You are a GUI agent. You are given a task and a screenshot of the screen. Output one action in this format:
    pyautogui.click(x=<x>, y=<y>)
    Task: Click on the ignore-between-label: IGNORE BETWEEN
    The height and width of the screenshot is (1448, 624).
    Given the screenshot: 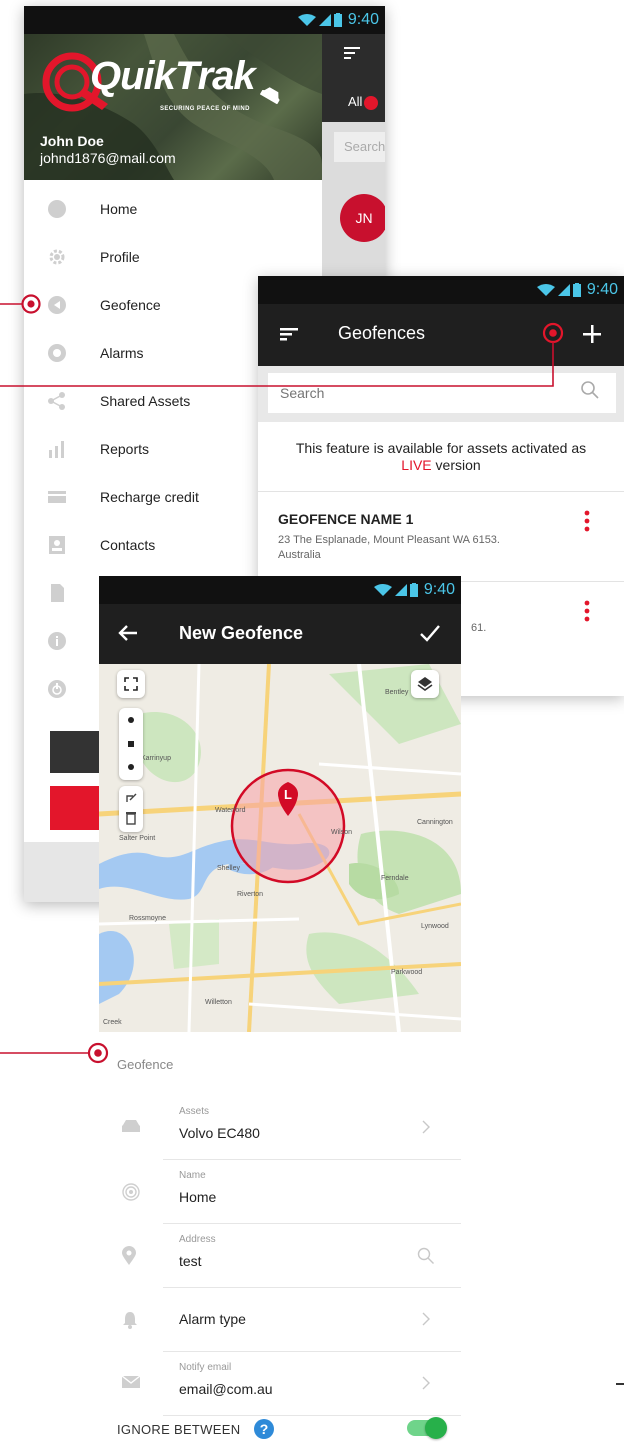 What is the action you would take?
    pyautogui.click(x=179, y=1429)
    